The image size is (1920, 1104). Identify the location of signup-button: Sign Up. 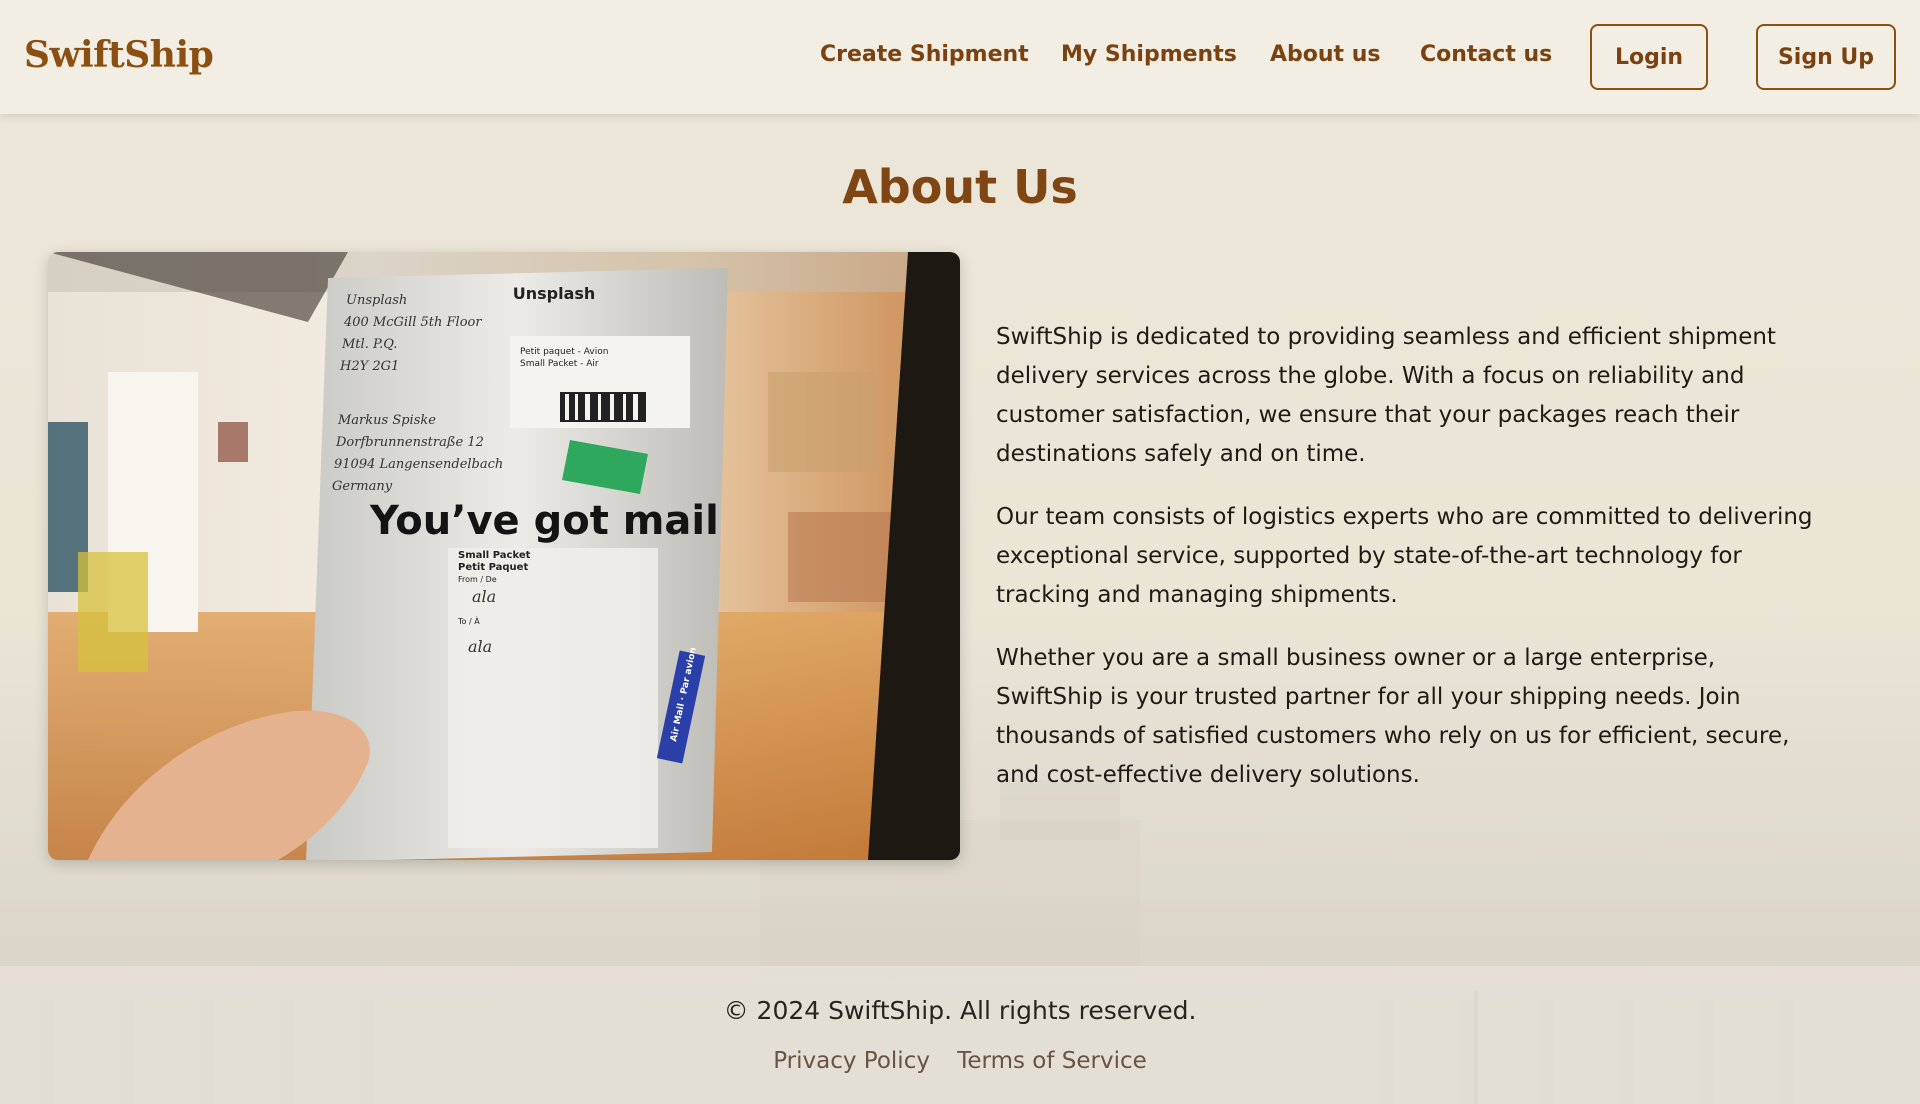
(1826, 57).